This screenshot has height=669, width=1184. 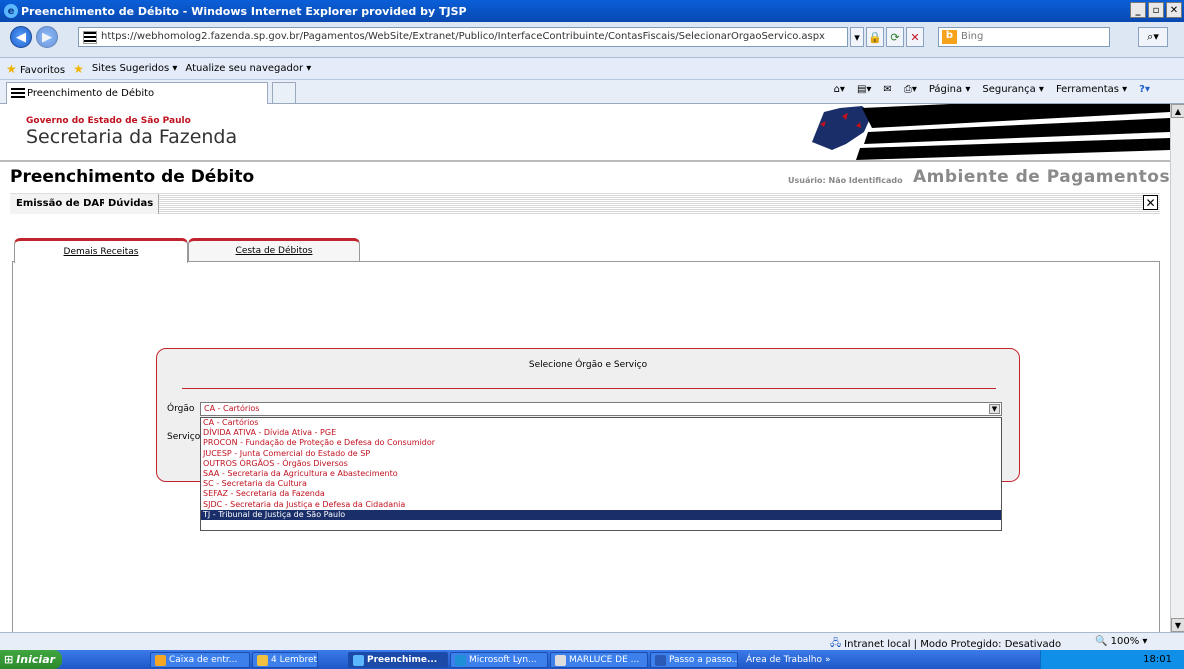 What do you see at coordinates (589, 388) in the screenshot?
I see `form-divider` at bounding box center [589, 388].